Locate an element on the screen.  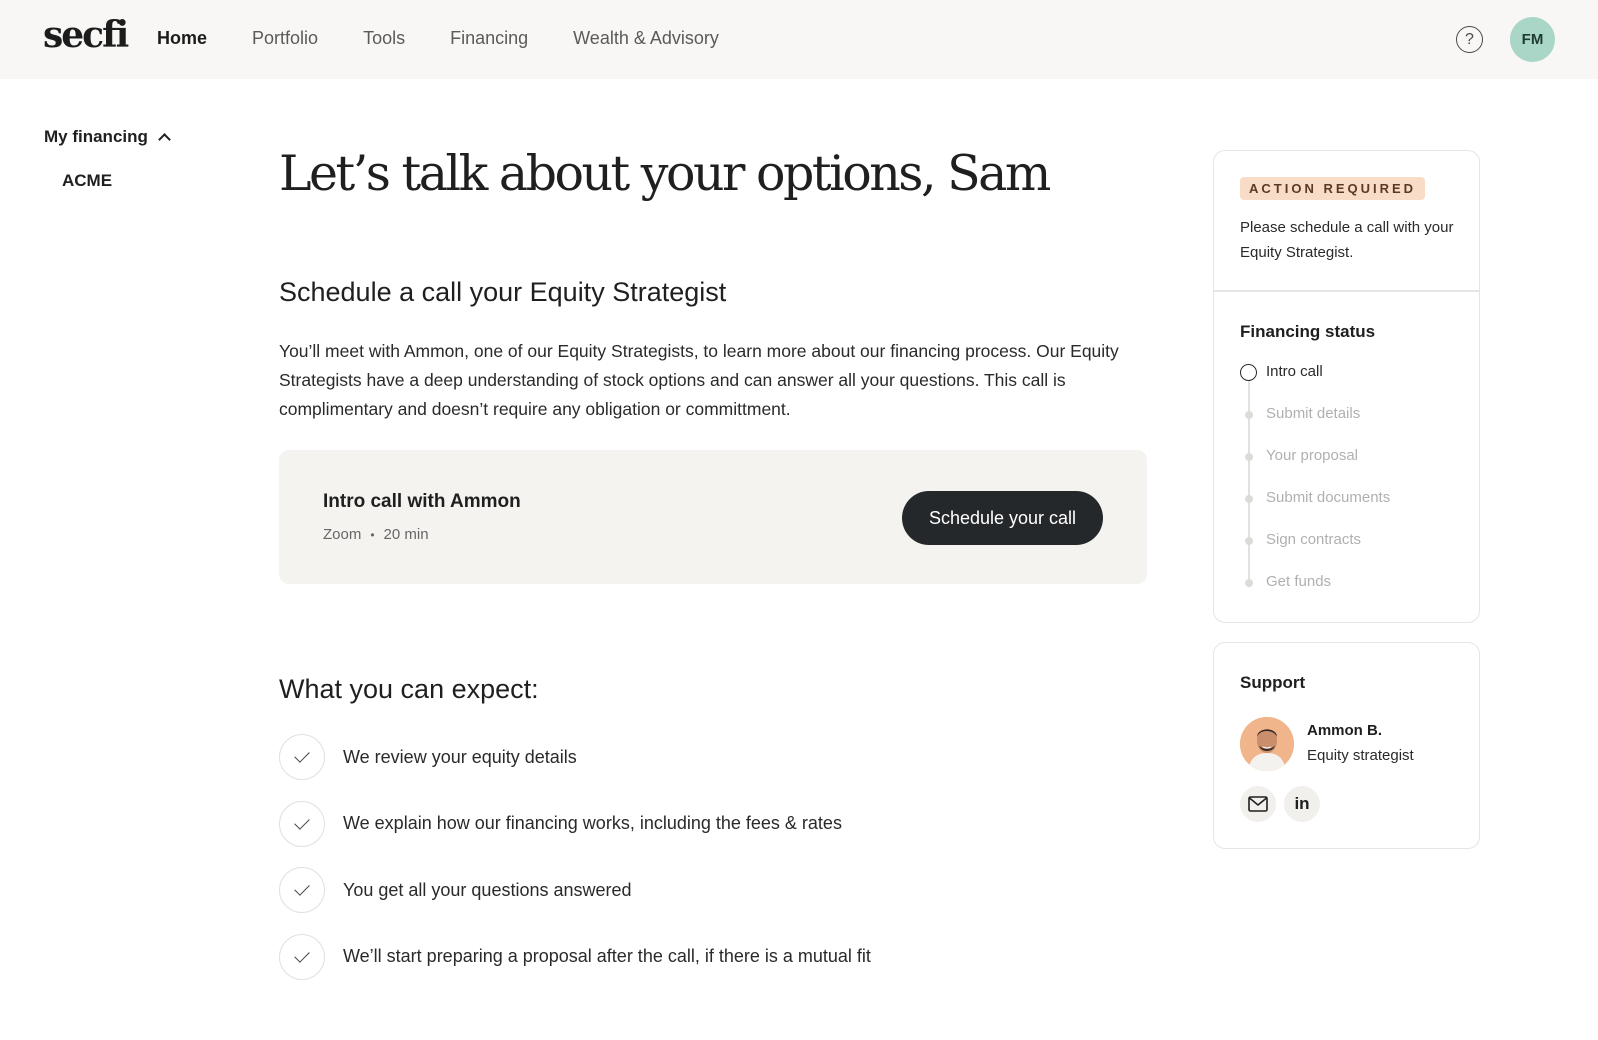
question-circle-icon: ? is located at coordinates (1469, 39).